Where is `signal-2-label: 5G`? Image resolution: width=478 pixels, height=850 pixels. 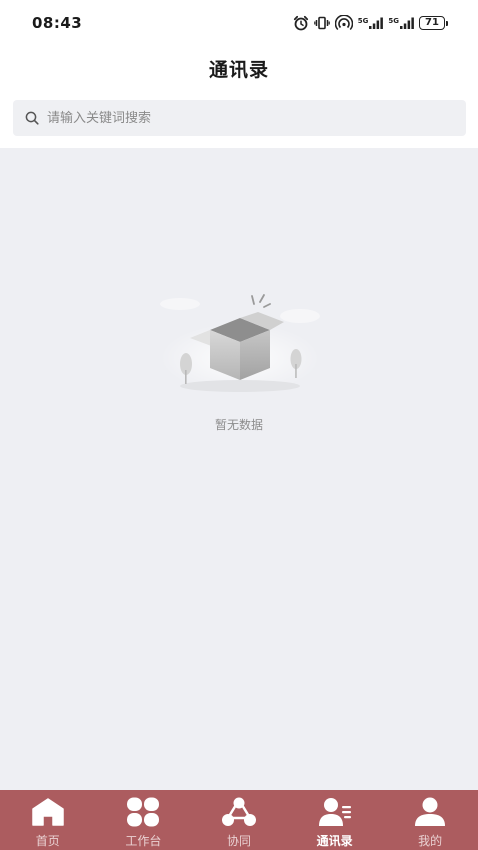 signal-2-label: 5G is located at coordinates (393, 21).